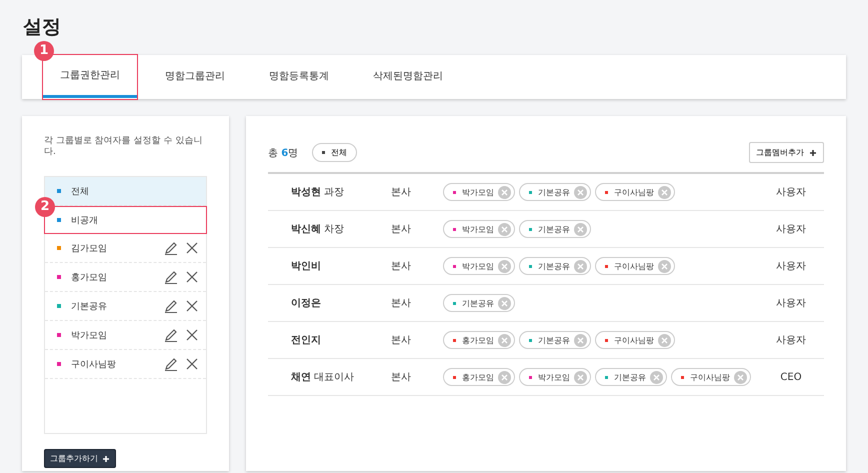 The width and height of the screenshot is (868, 473). What do you see at coordinates (89, 278) in the screenshot?
I see `group-label: 홍가모임` at bounding box center [89, 278].